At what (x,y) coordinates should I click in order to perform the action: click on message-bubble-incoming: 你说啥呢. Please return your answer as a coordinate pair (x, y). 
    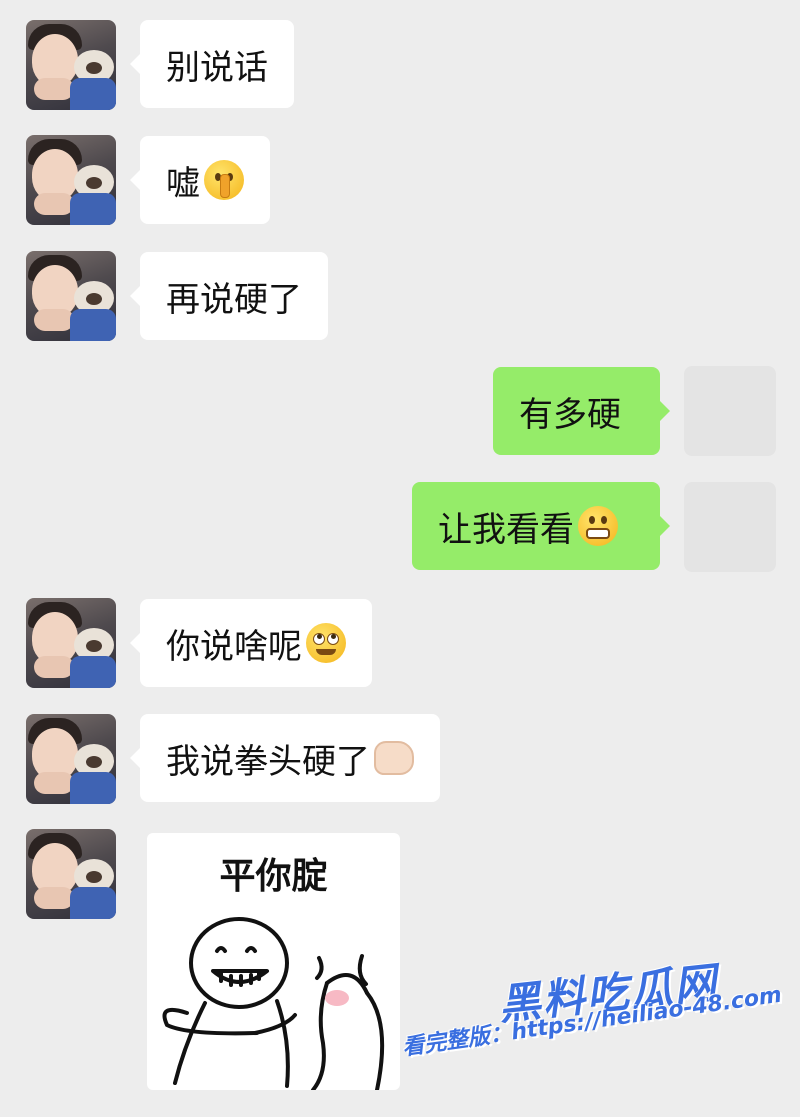
    Looking at the image, I should click on (251, 643).